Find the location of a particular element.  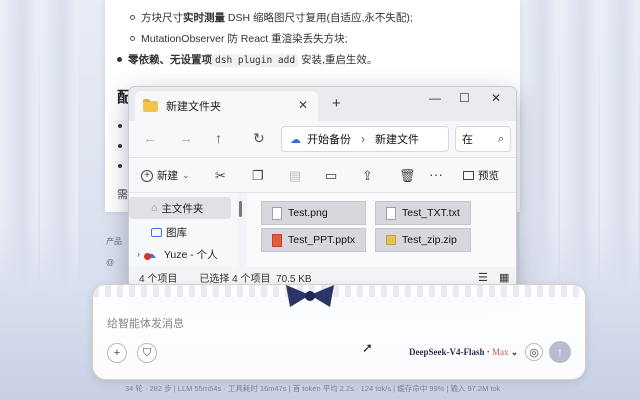

doc-bold-text: 零依赖、无设置项 is located at coordinates (170, 60).